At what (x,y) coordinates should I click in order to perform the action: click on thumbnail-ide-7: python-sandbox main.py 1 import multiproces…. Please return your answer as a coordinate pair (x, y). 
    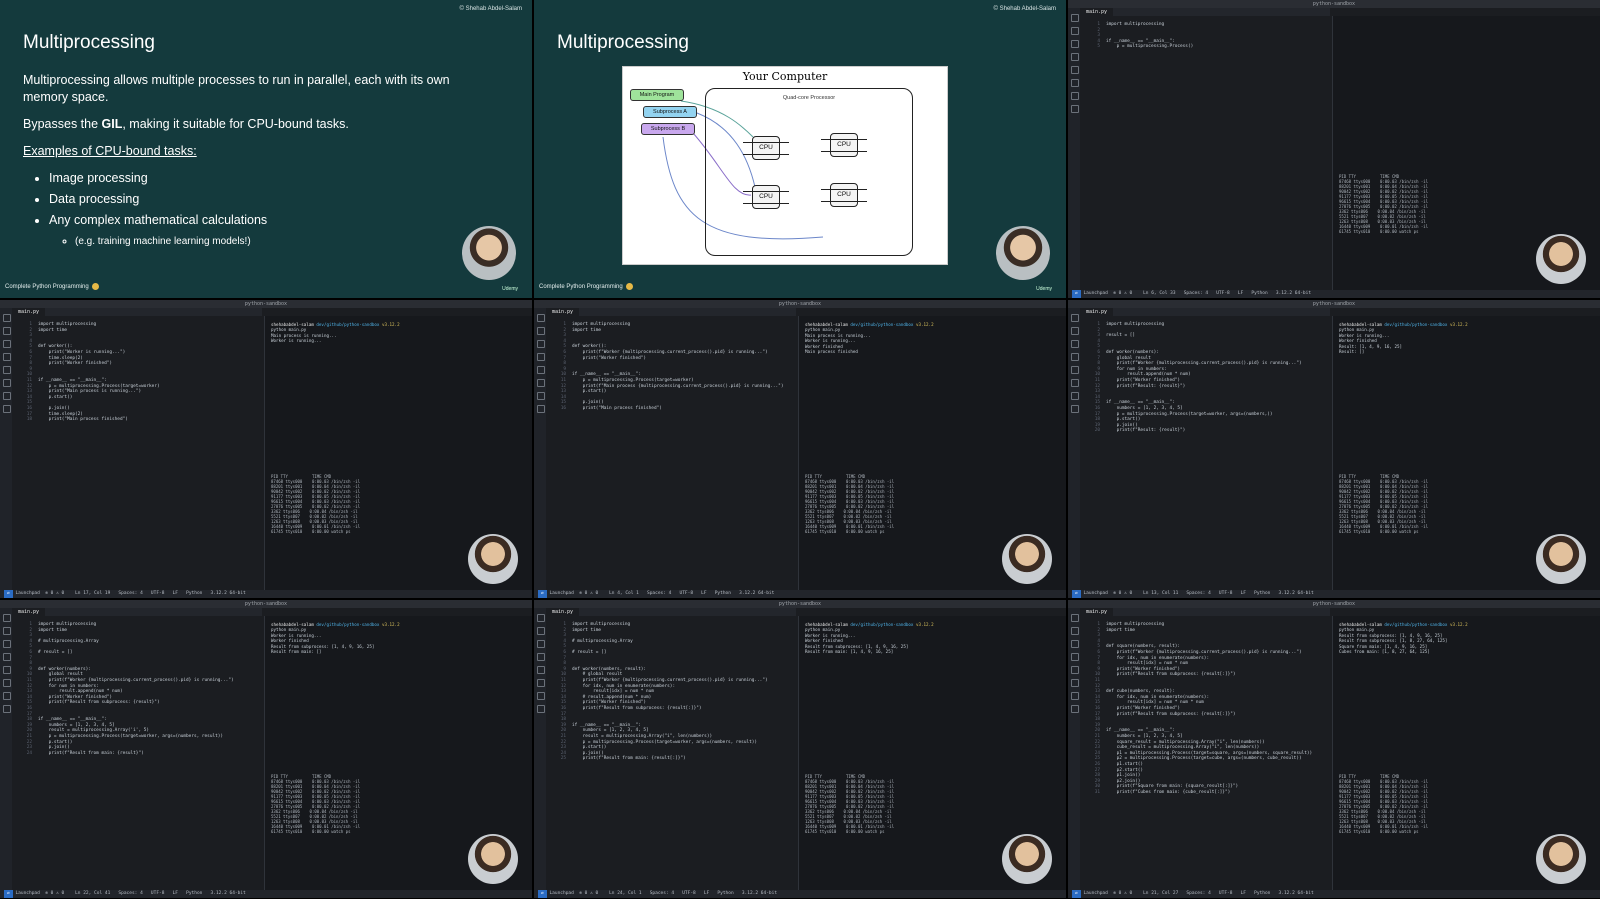
    Looking at the image, I should click on (800, 749).